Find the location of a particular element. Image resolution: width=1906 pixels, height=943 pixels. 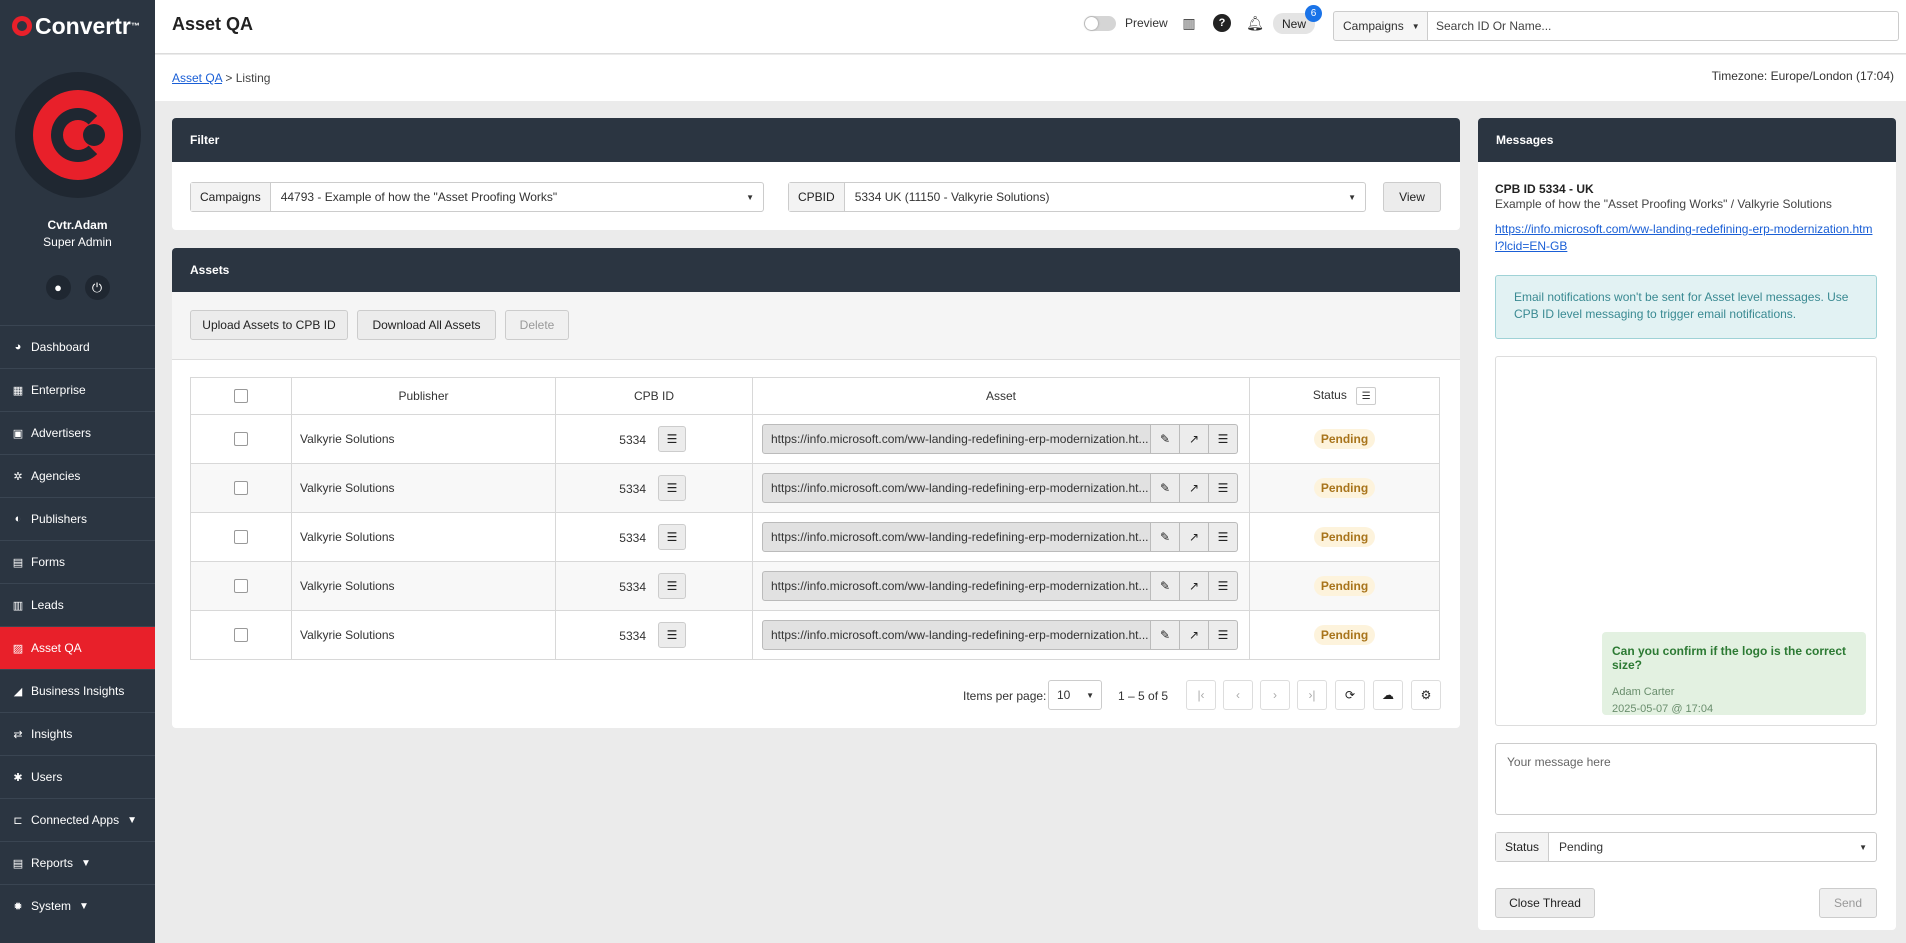

publisher-column-header: Publisher is located at coordinates (423, 396).